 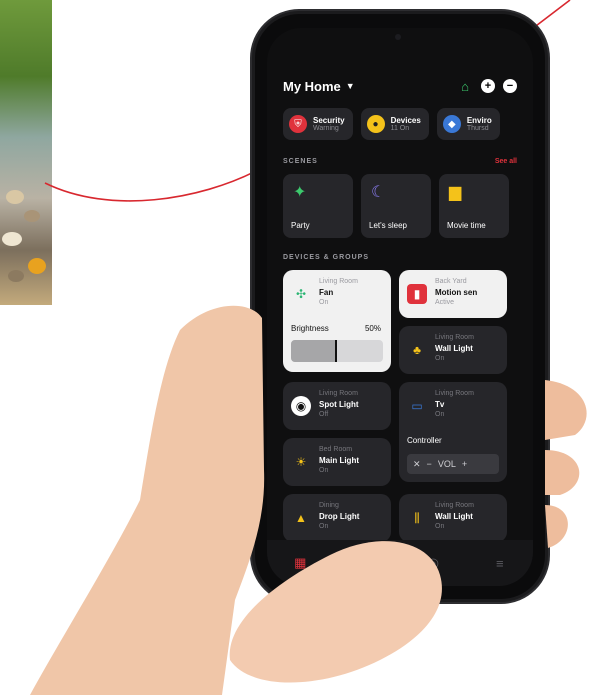 What do you see at coordinates (400, 563) in the screenshot?
I see `bottom-tab-bar: ▦ ◆ ◎ ≡` at bounding box center [400, 563].